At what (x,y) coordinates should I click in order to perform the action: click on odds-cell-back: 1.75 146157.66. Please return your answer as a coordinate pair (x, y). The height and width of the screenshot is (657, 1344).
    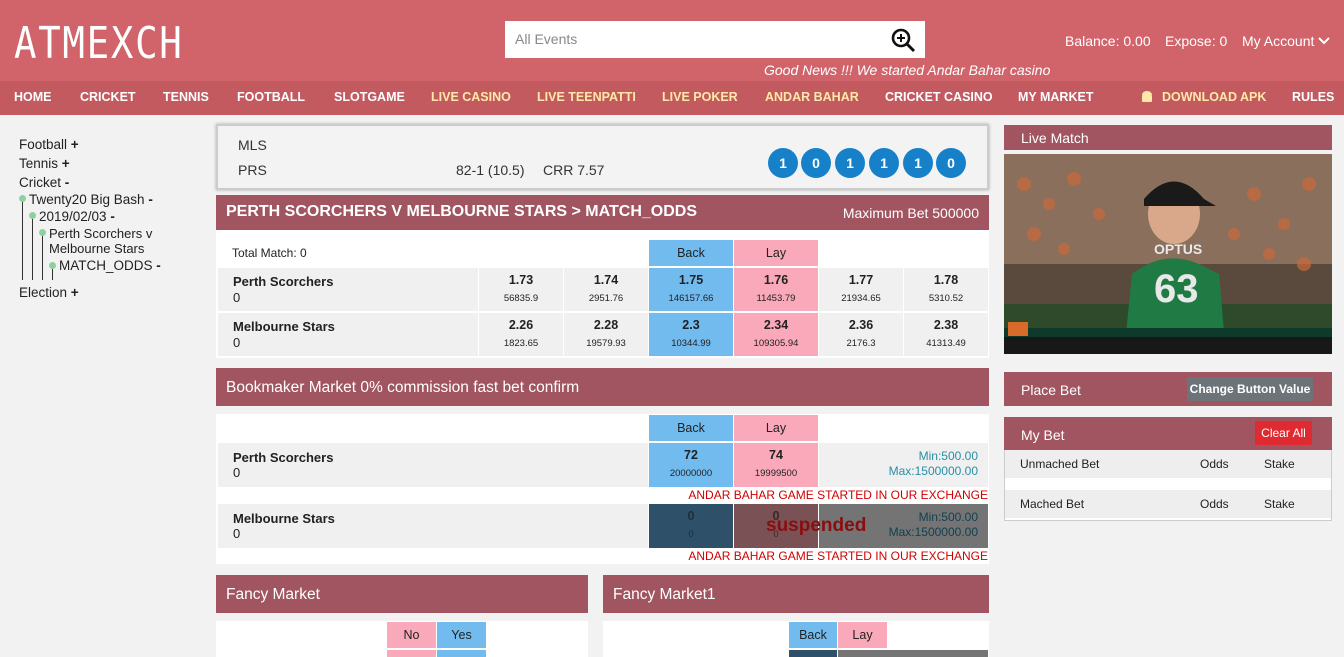
    Looking at the image, I should click on (691, 289).